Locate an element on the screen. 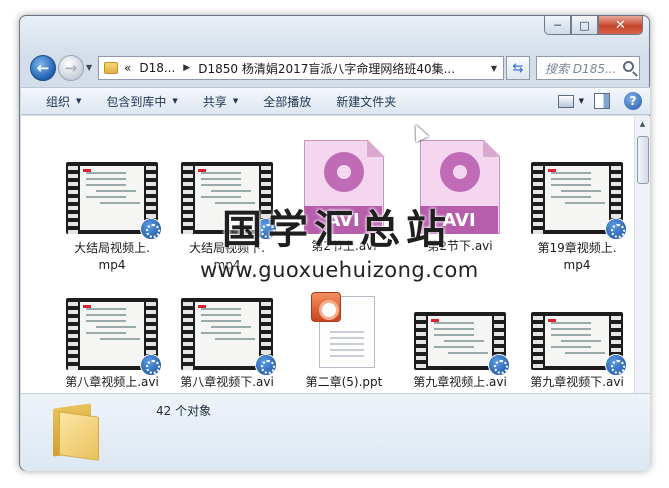  include-in-library-menu: 包含到库中 ▼ is located at coordinates (141, 101).